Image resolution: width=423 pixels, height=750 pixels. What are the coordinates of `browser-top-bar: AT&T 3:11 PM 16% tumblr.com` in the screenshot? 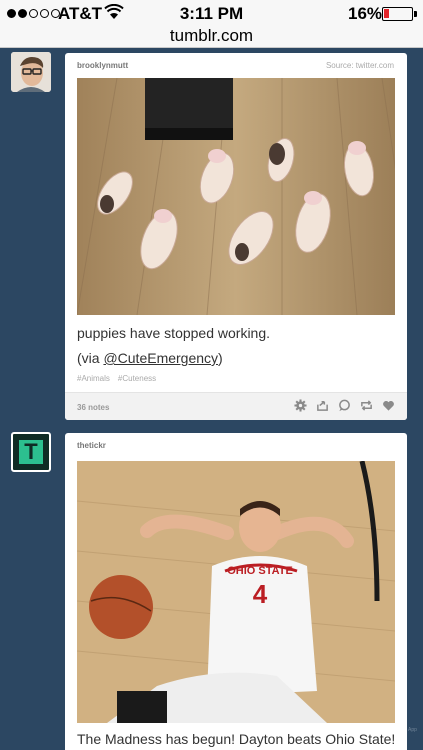 It's located at (211, 24).